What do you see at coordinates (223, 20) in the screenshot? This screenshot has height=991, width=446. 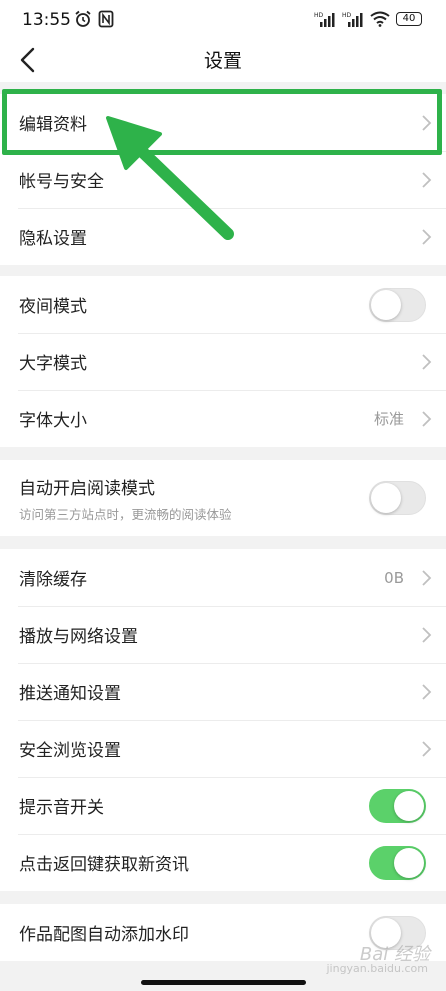 I see `status-bar: 13:55 HD HD 40` at bounding box center [223, 20].